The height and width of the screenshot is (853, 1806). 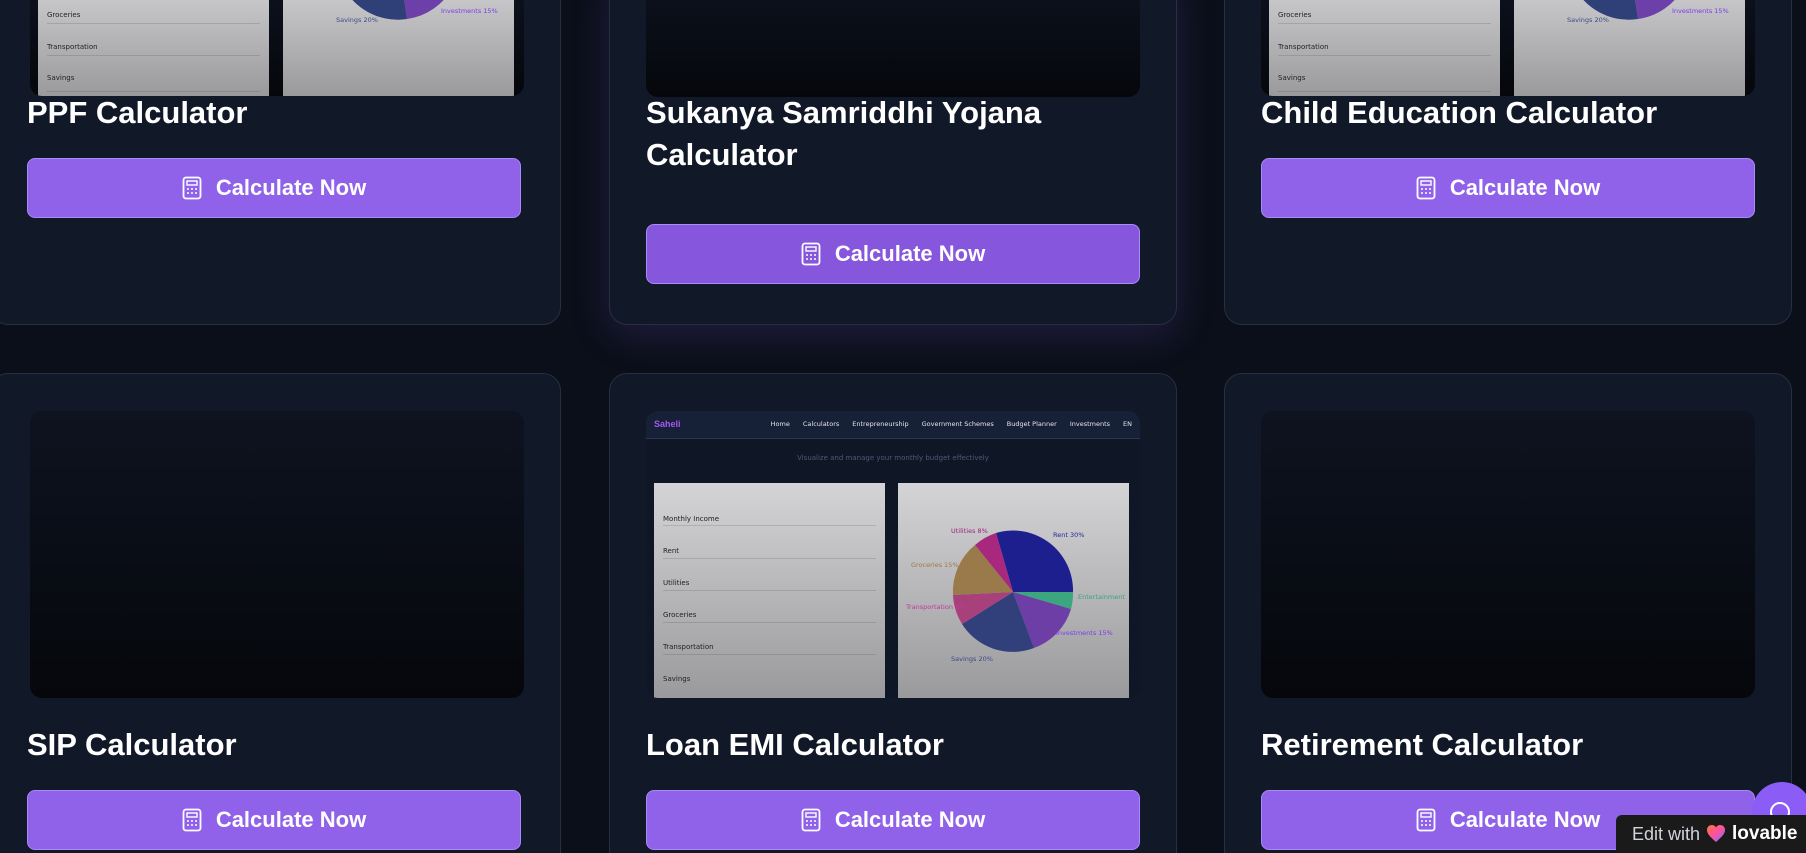 What do you see at coordinates (676, 583) in the screenshot?
I see `preview-row: Utilities` at bounding box center [676, 583].